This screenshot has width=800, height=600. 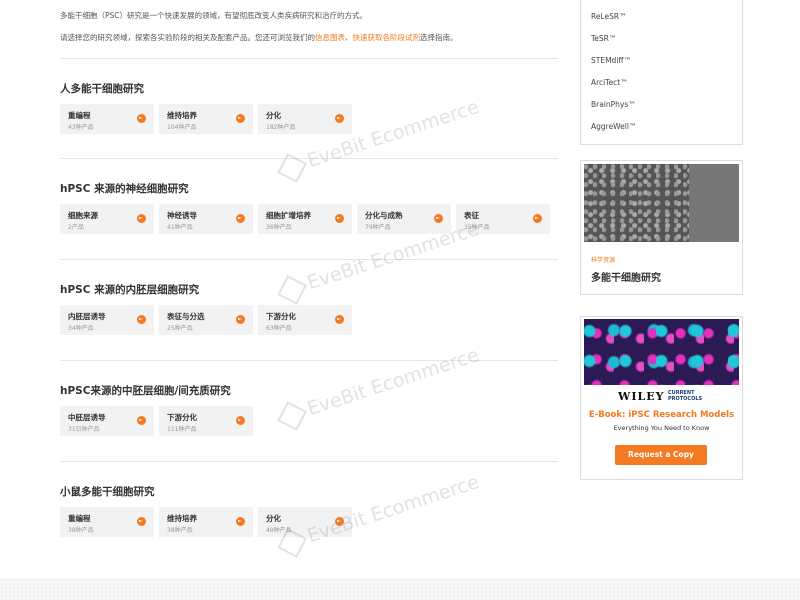 What do you see at coordinates (145, 391) in the screenshot?
I see `section-title: hPSC来源的中胚层细胞/间充质研究` at bounding box center [145, 391].